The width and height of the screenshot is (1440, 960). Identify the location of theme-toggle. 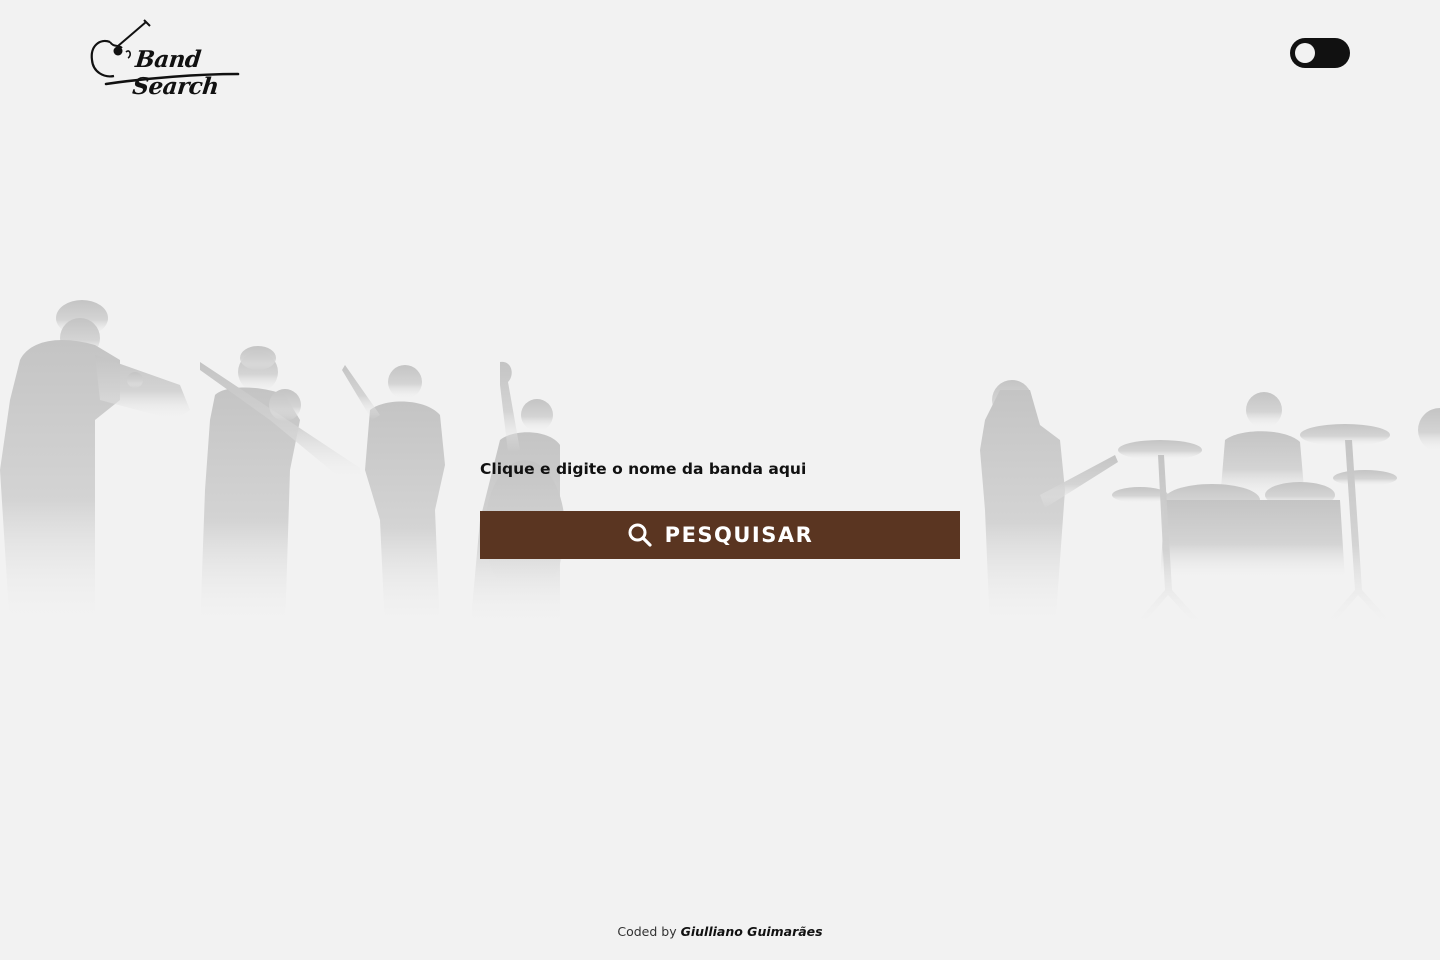
(1320, 53).